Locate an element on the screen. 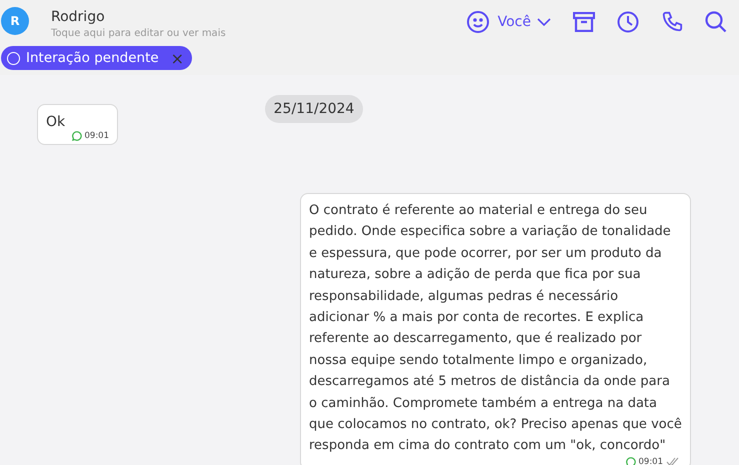 This screenshot has height=465, width=739. contact-subtitle: Toque aqui para editar ou ver mais is located at coordinates (138, 33).